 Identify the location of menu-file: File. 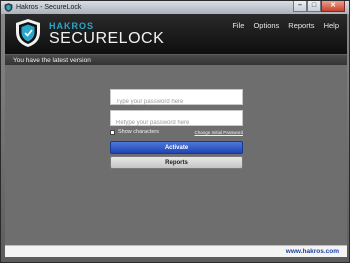
(238, 25).